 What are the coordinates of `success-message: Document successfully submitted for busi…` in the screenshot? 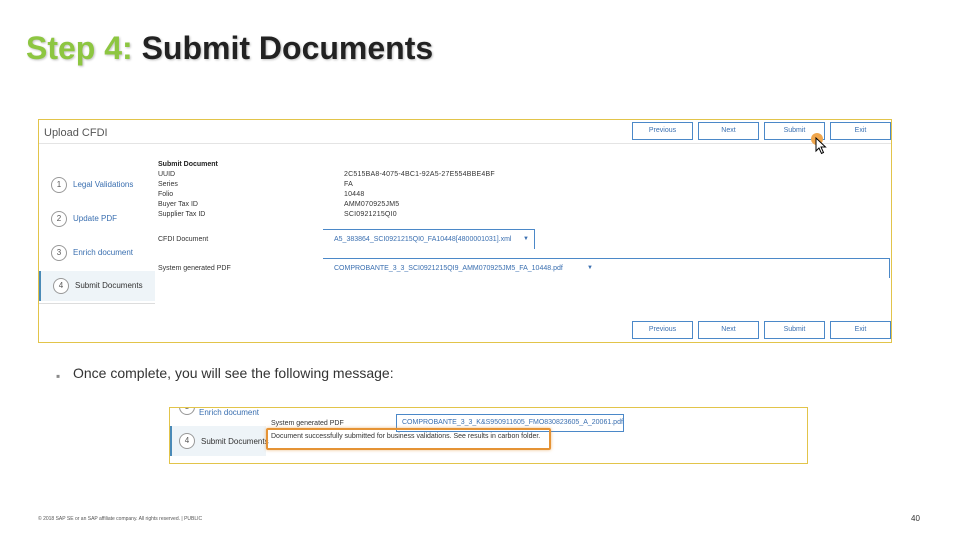 It's located at (406, 436).